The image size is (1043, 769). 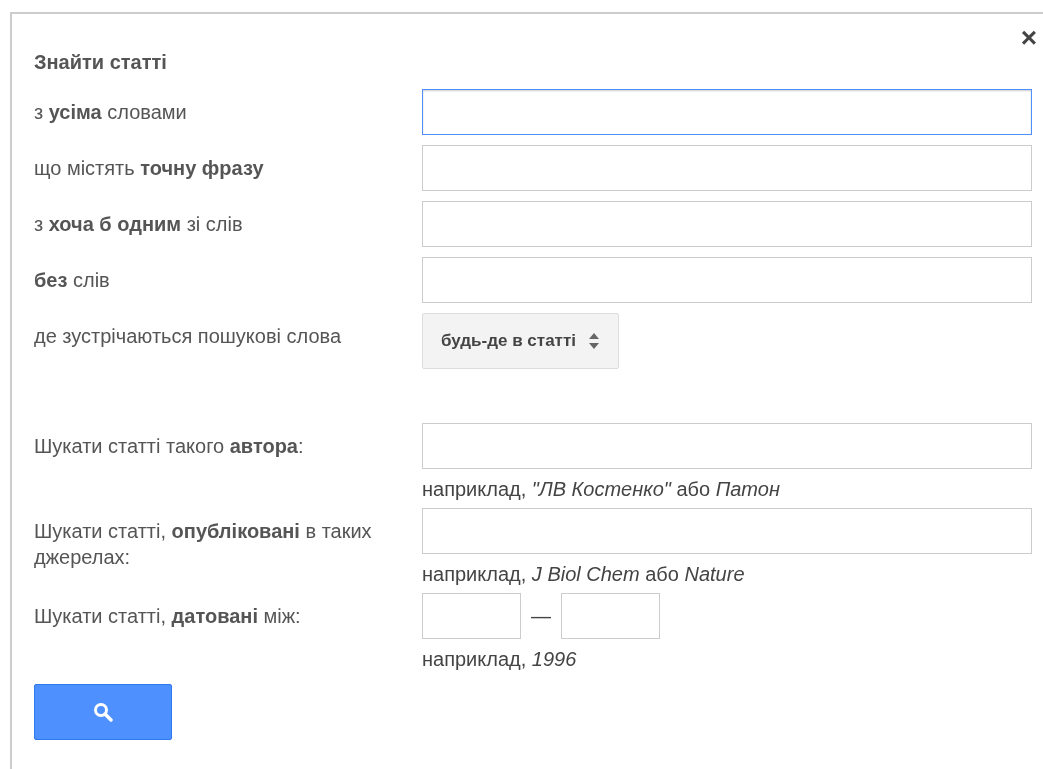 I want to click on field-label: Шукати статті, датовані між:, so click(x=168, y=616).